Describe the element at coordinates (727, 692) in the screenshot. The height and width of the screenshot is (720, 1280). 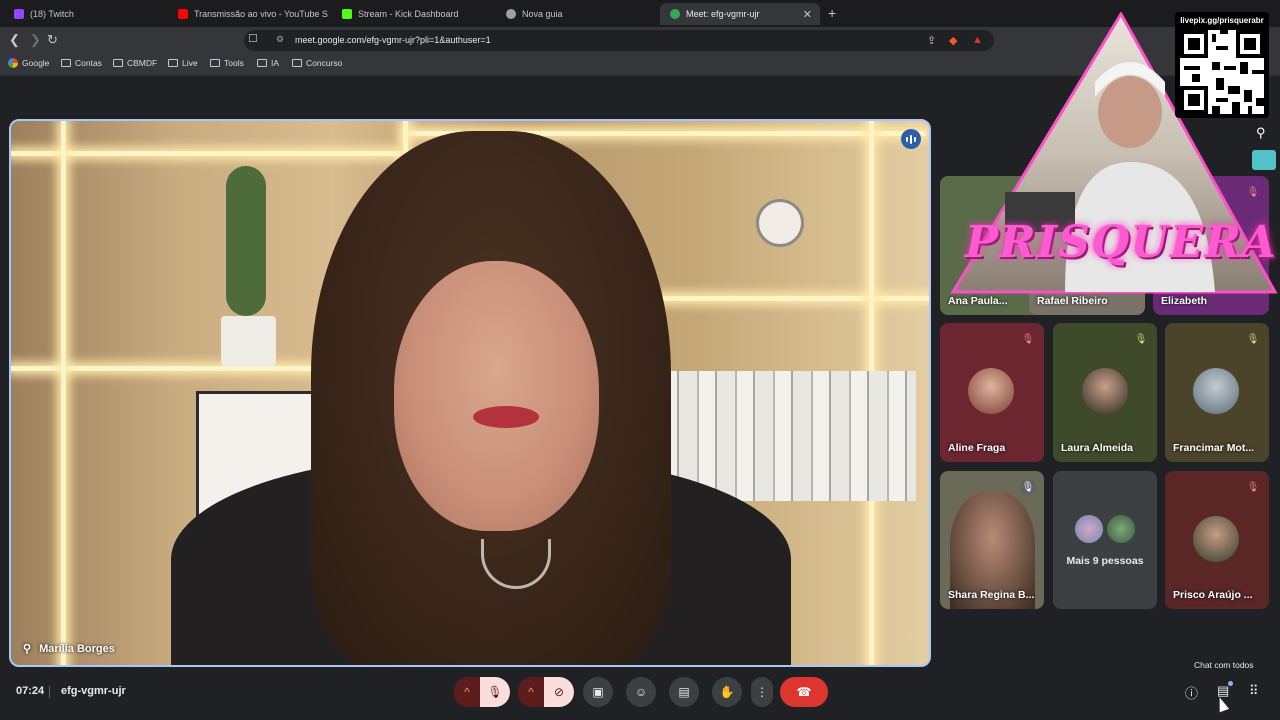
I see `raise-hand-button: ✋` at that location.